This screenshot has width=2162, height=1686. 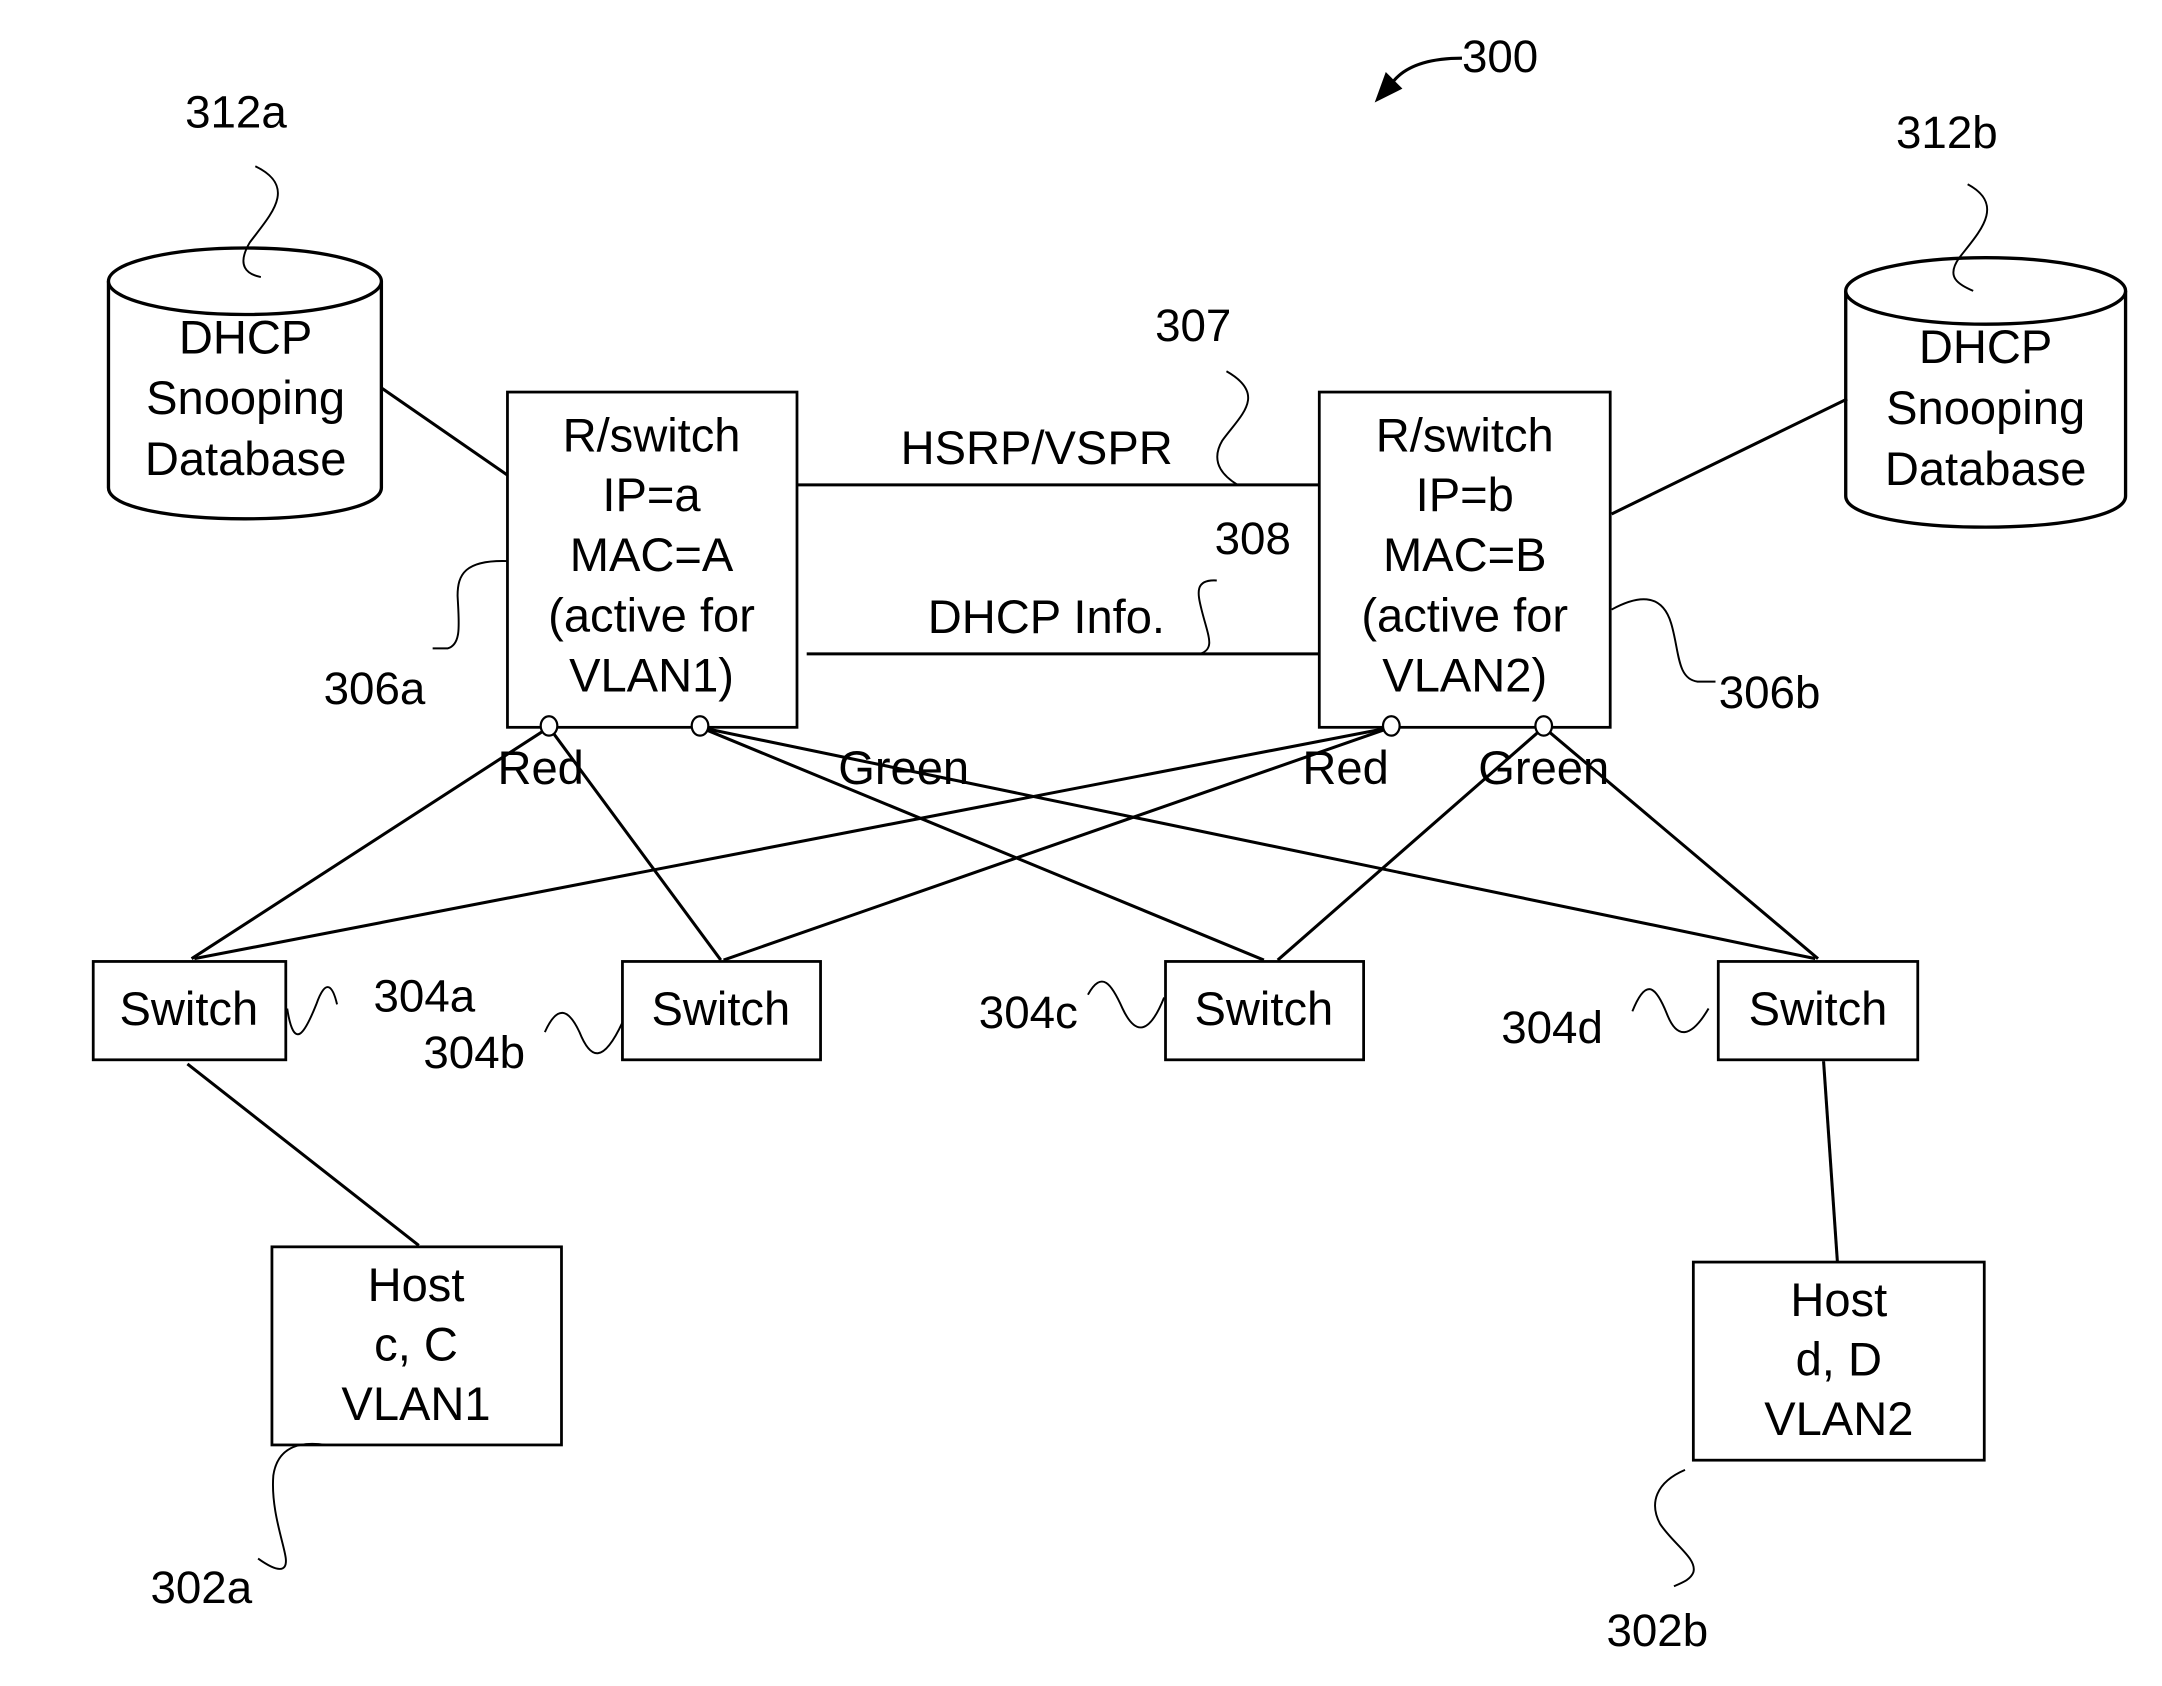 What do you see at coordinates (424, 995) in the screenshot?
I see `ref-label: 304a` at bounding box center [424, 995].